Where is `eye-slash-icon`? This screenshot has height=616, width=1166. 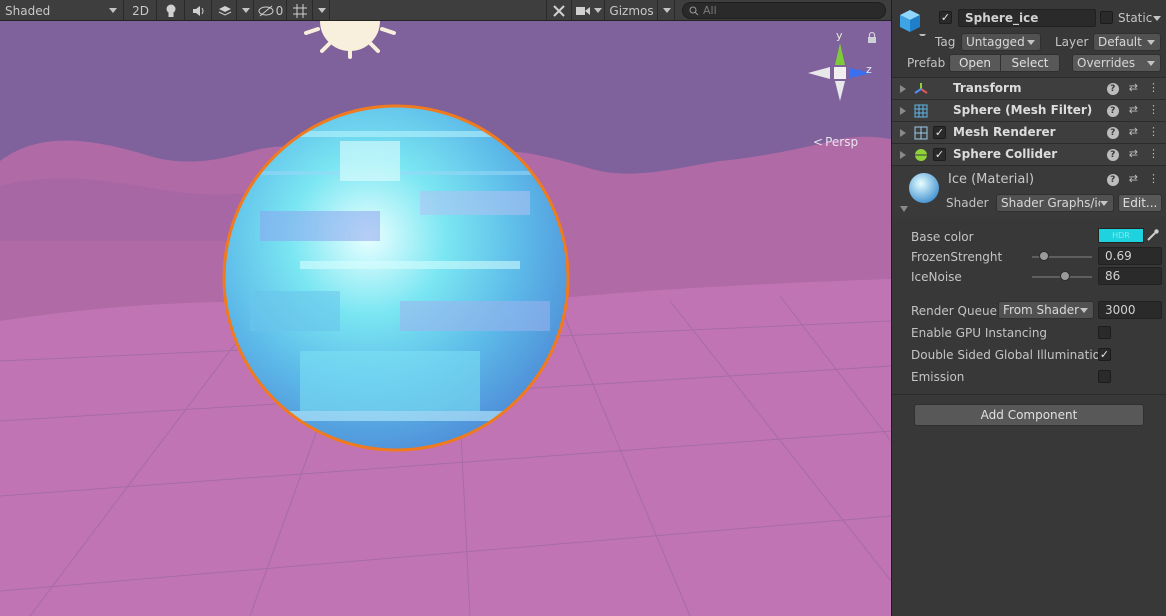 eye-slash-icon is located at coordinates (266, 10).